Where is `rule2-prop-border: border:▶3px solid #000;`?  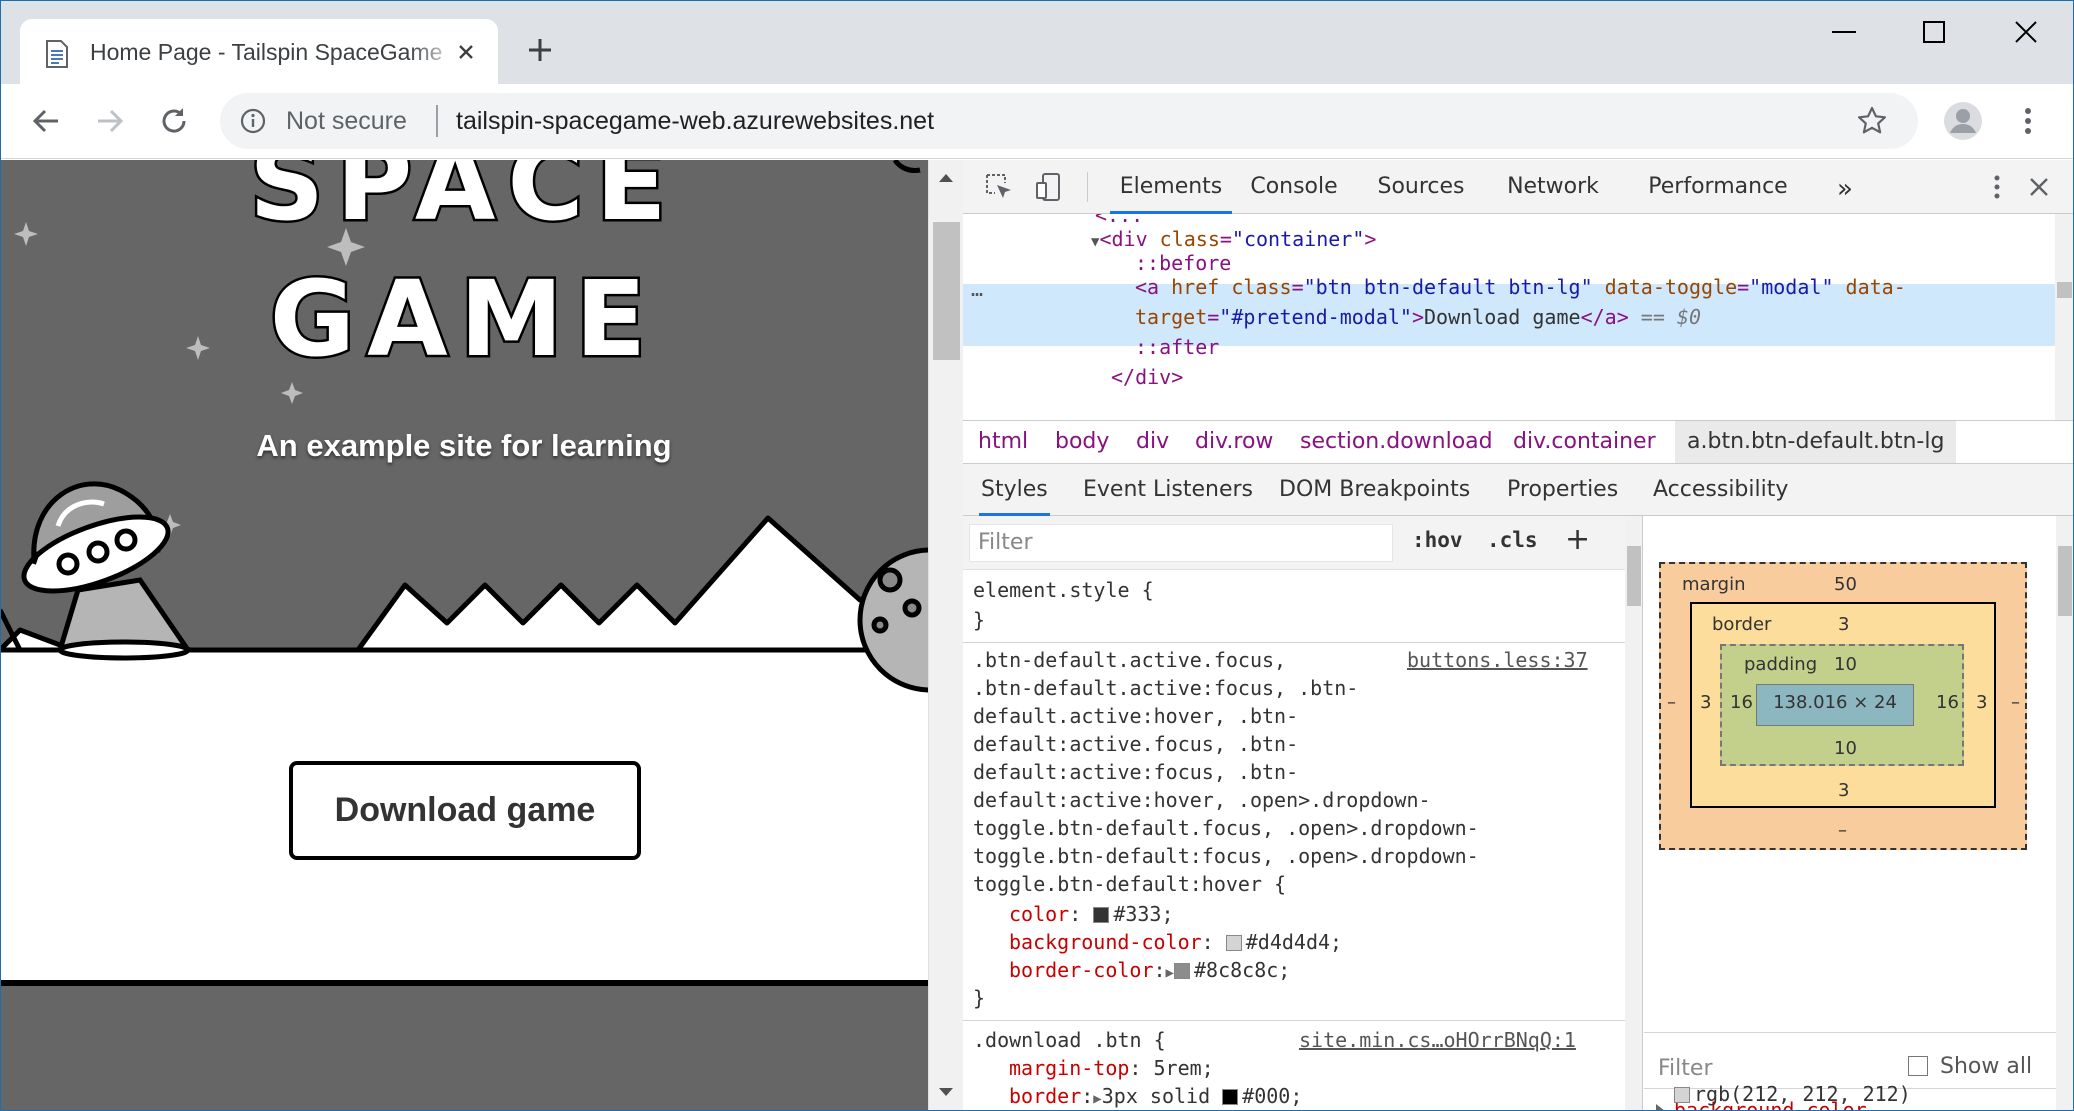
rule2-prop-border: border:▶3px solid #000; is located at coordinates (1155, 1096).